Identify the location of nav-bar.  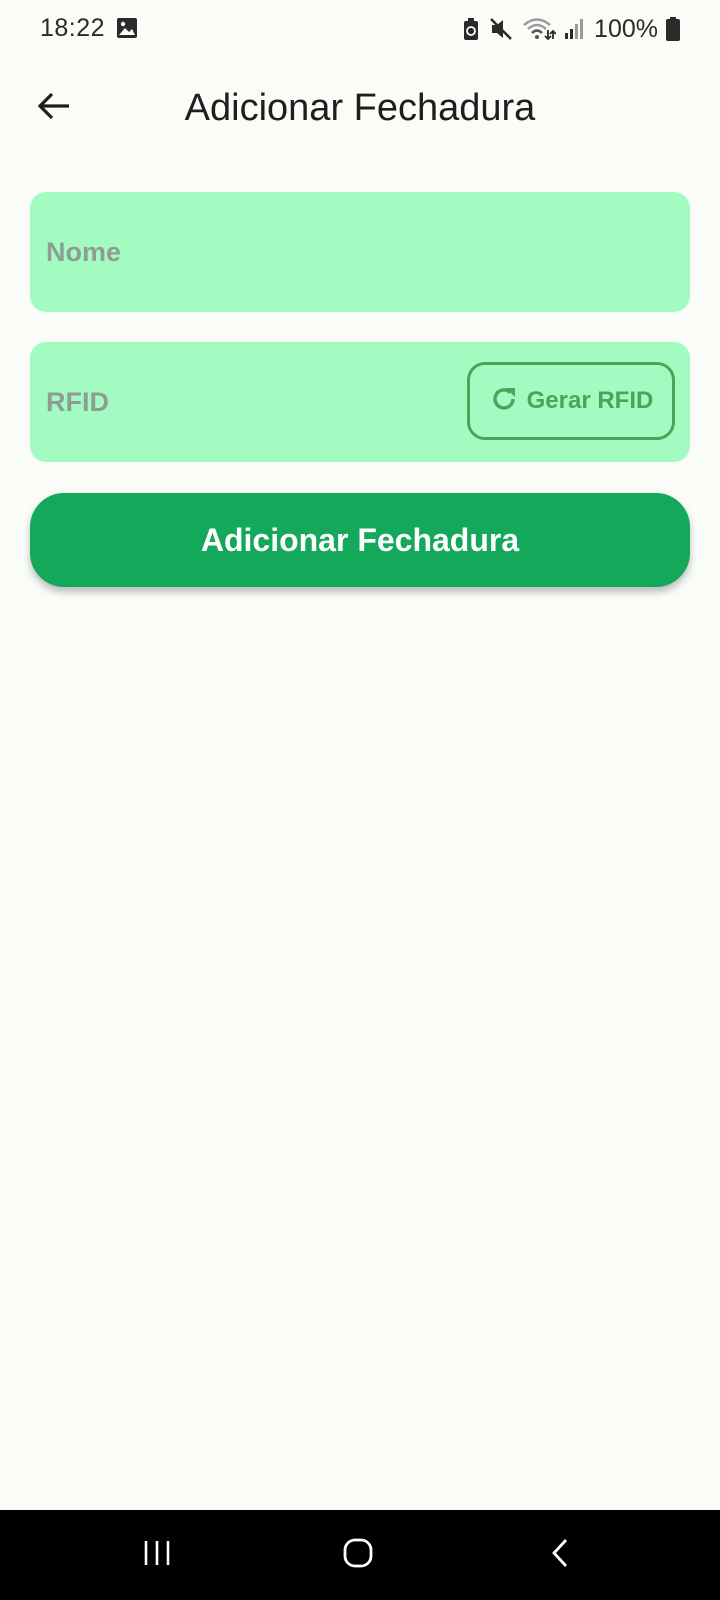
(360, 1555).